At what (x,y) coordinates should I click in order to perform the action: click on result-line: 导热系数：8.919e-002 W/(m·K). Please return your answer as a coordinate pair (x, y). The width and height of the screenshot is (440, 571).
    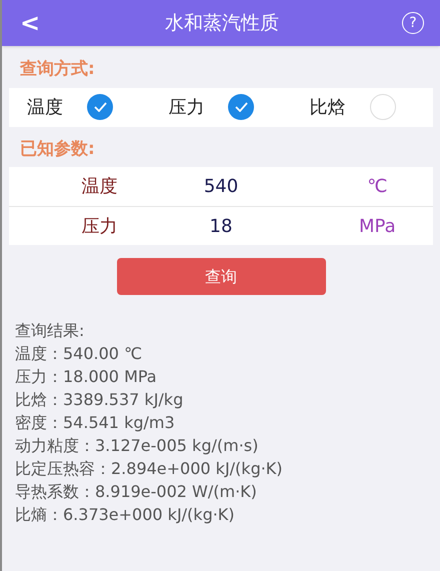
    Looking at the image, I should click on (136, 492).